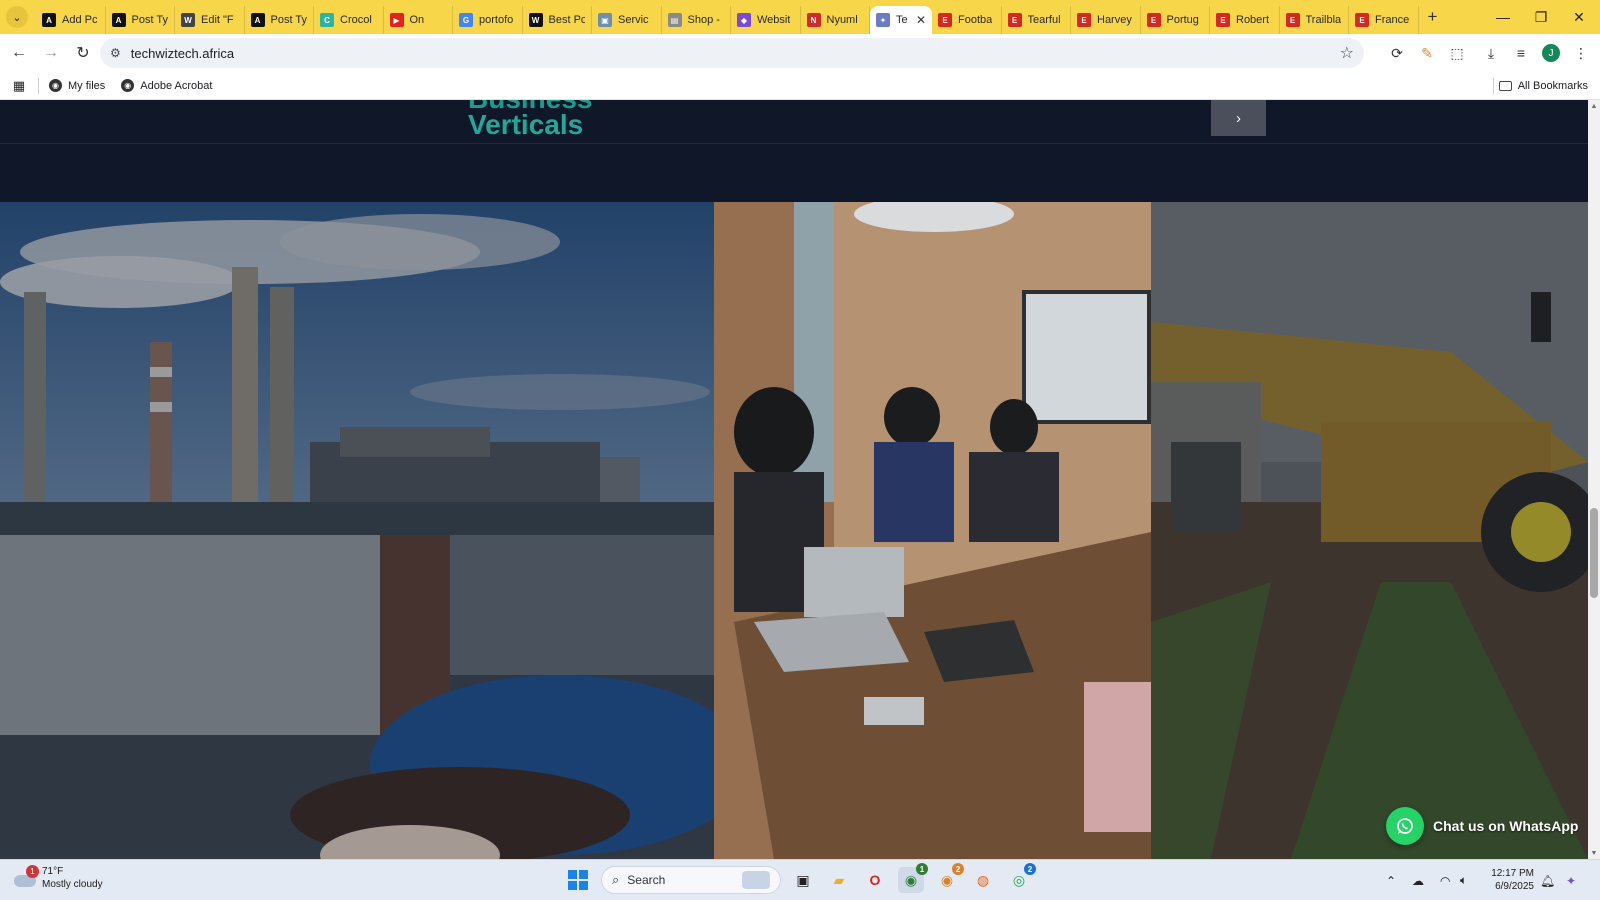 The image size is (1600, 900). I want to click on browser-tab: E Trailbla, so click(1314, 20).